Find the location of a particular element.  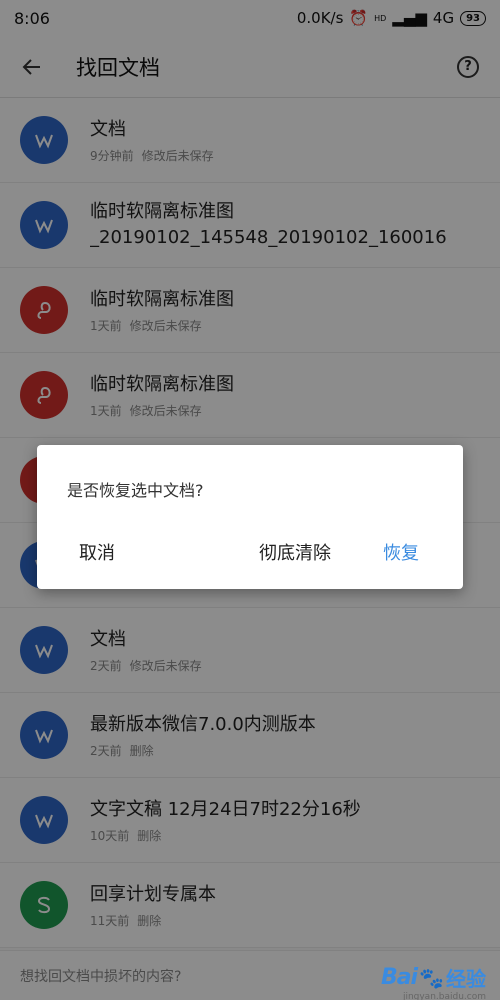

restore-button: 恢复 is located at coordinates (401, 552).